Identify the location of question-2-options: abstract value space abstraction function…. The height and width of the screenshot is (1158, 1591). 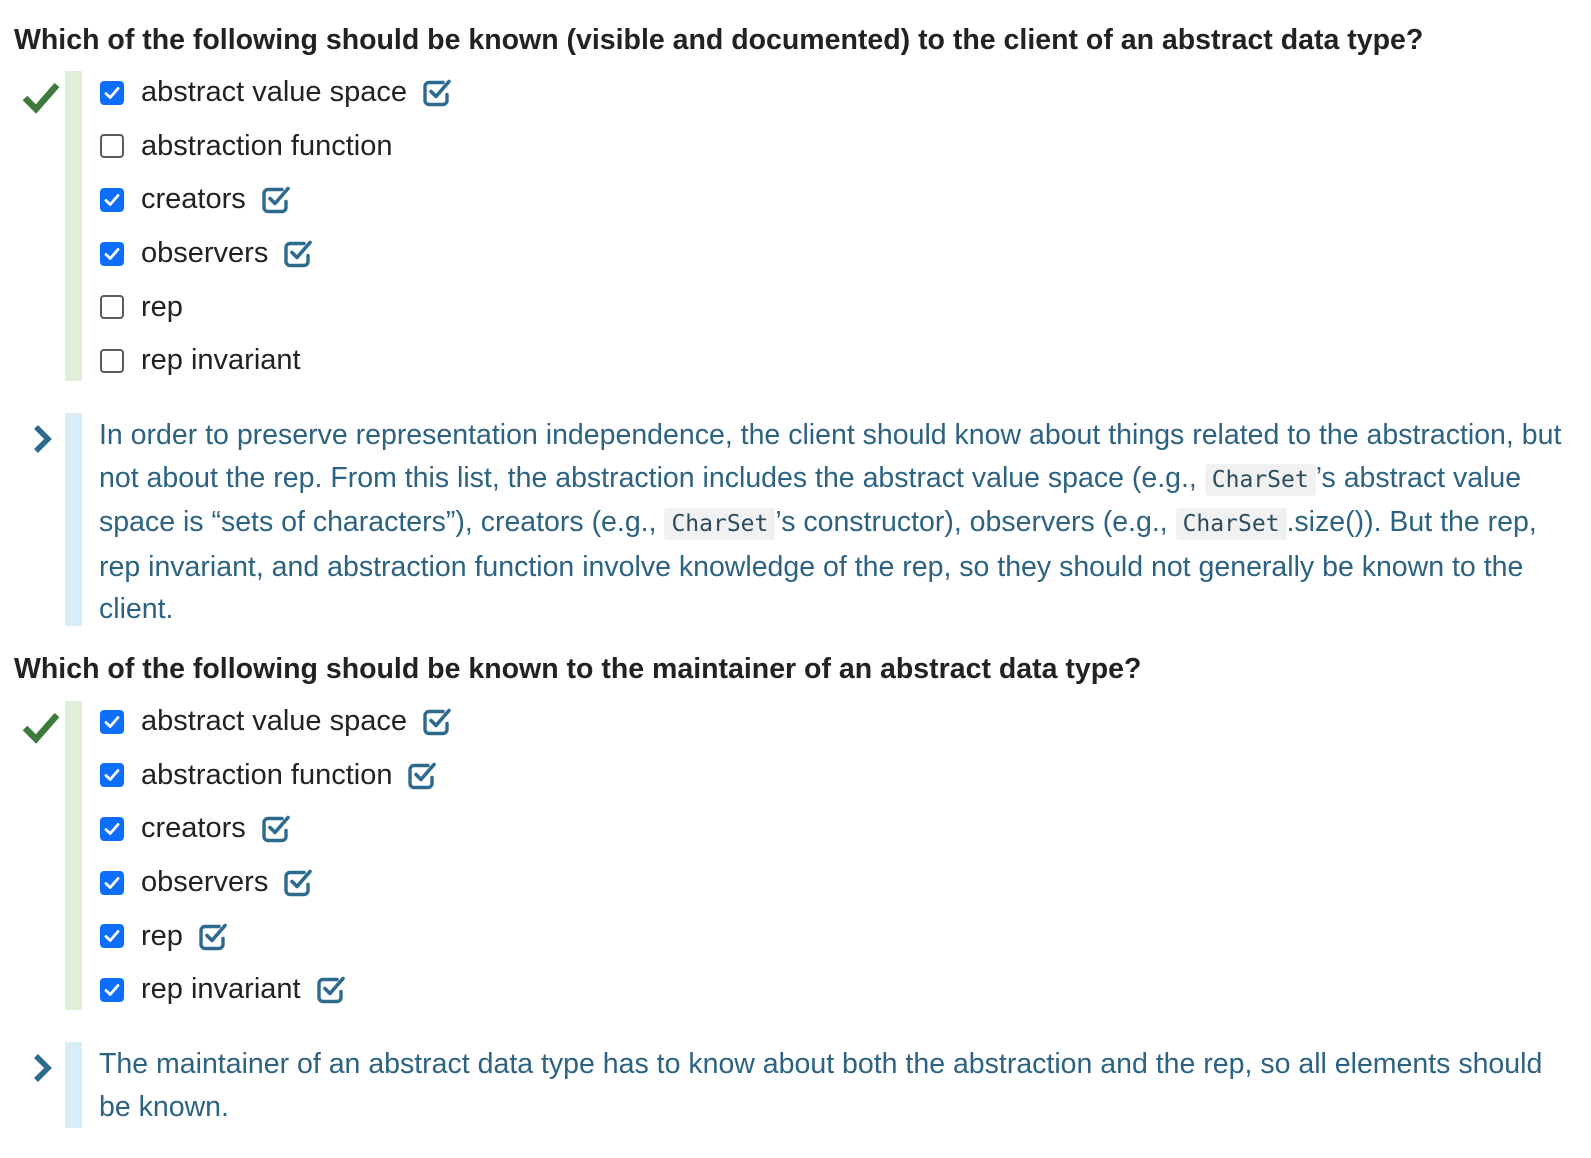
(275, 856).